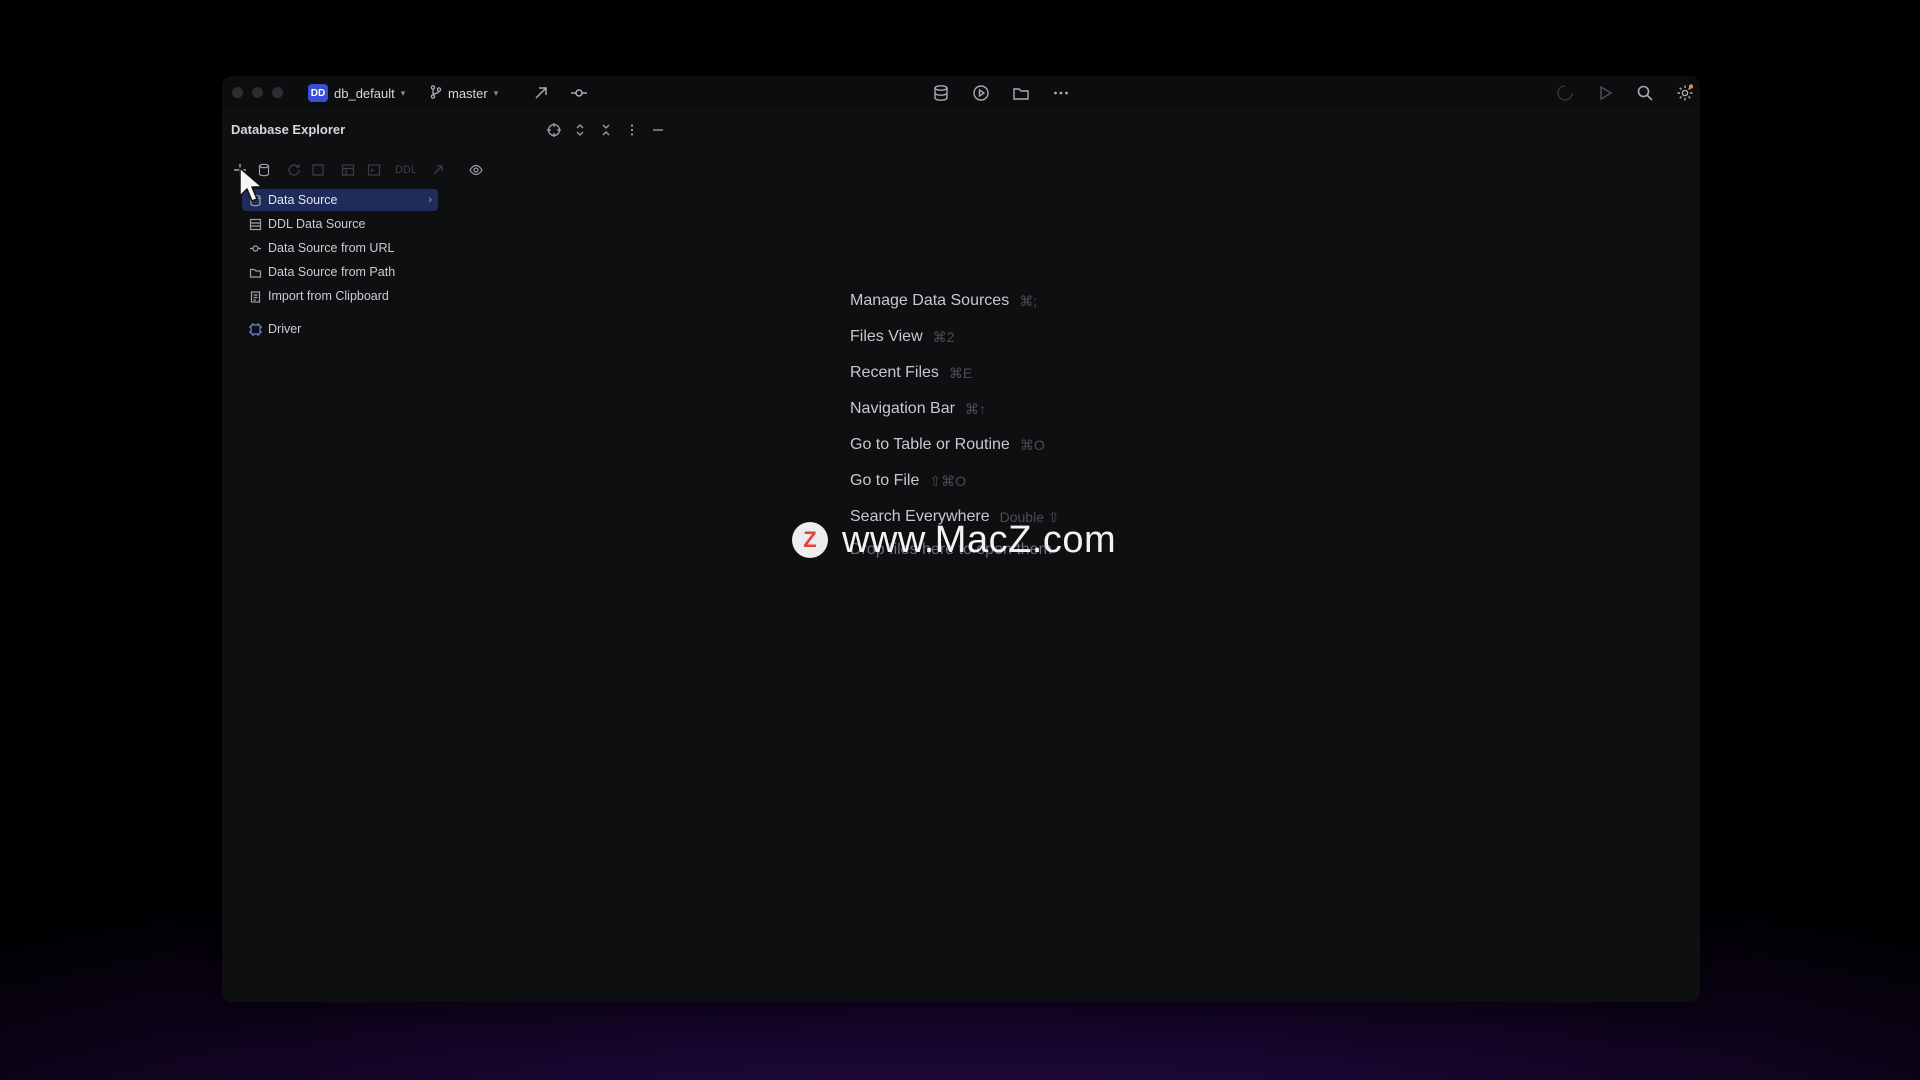 The image size is (1920, 1080). I want to click on shortcut-recent-files: Recent Files ⌘E, so click(911, 372).